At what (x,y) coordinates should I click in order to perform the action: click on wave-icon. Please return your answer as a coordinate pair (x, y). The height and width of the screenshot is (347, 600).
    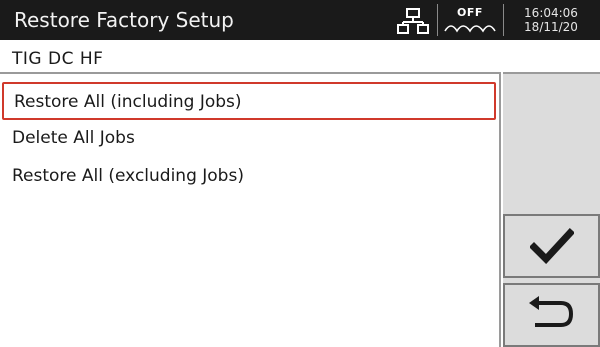
    Looking at the image, I should click on (470, 29).